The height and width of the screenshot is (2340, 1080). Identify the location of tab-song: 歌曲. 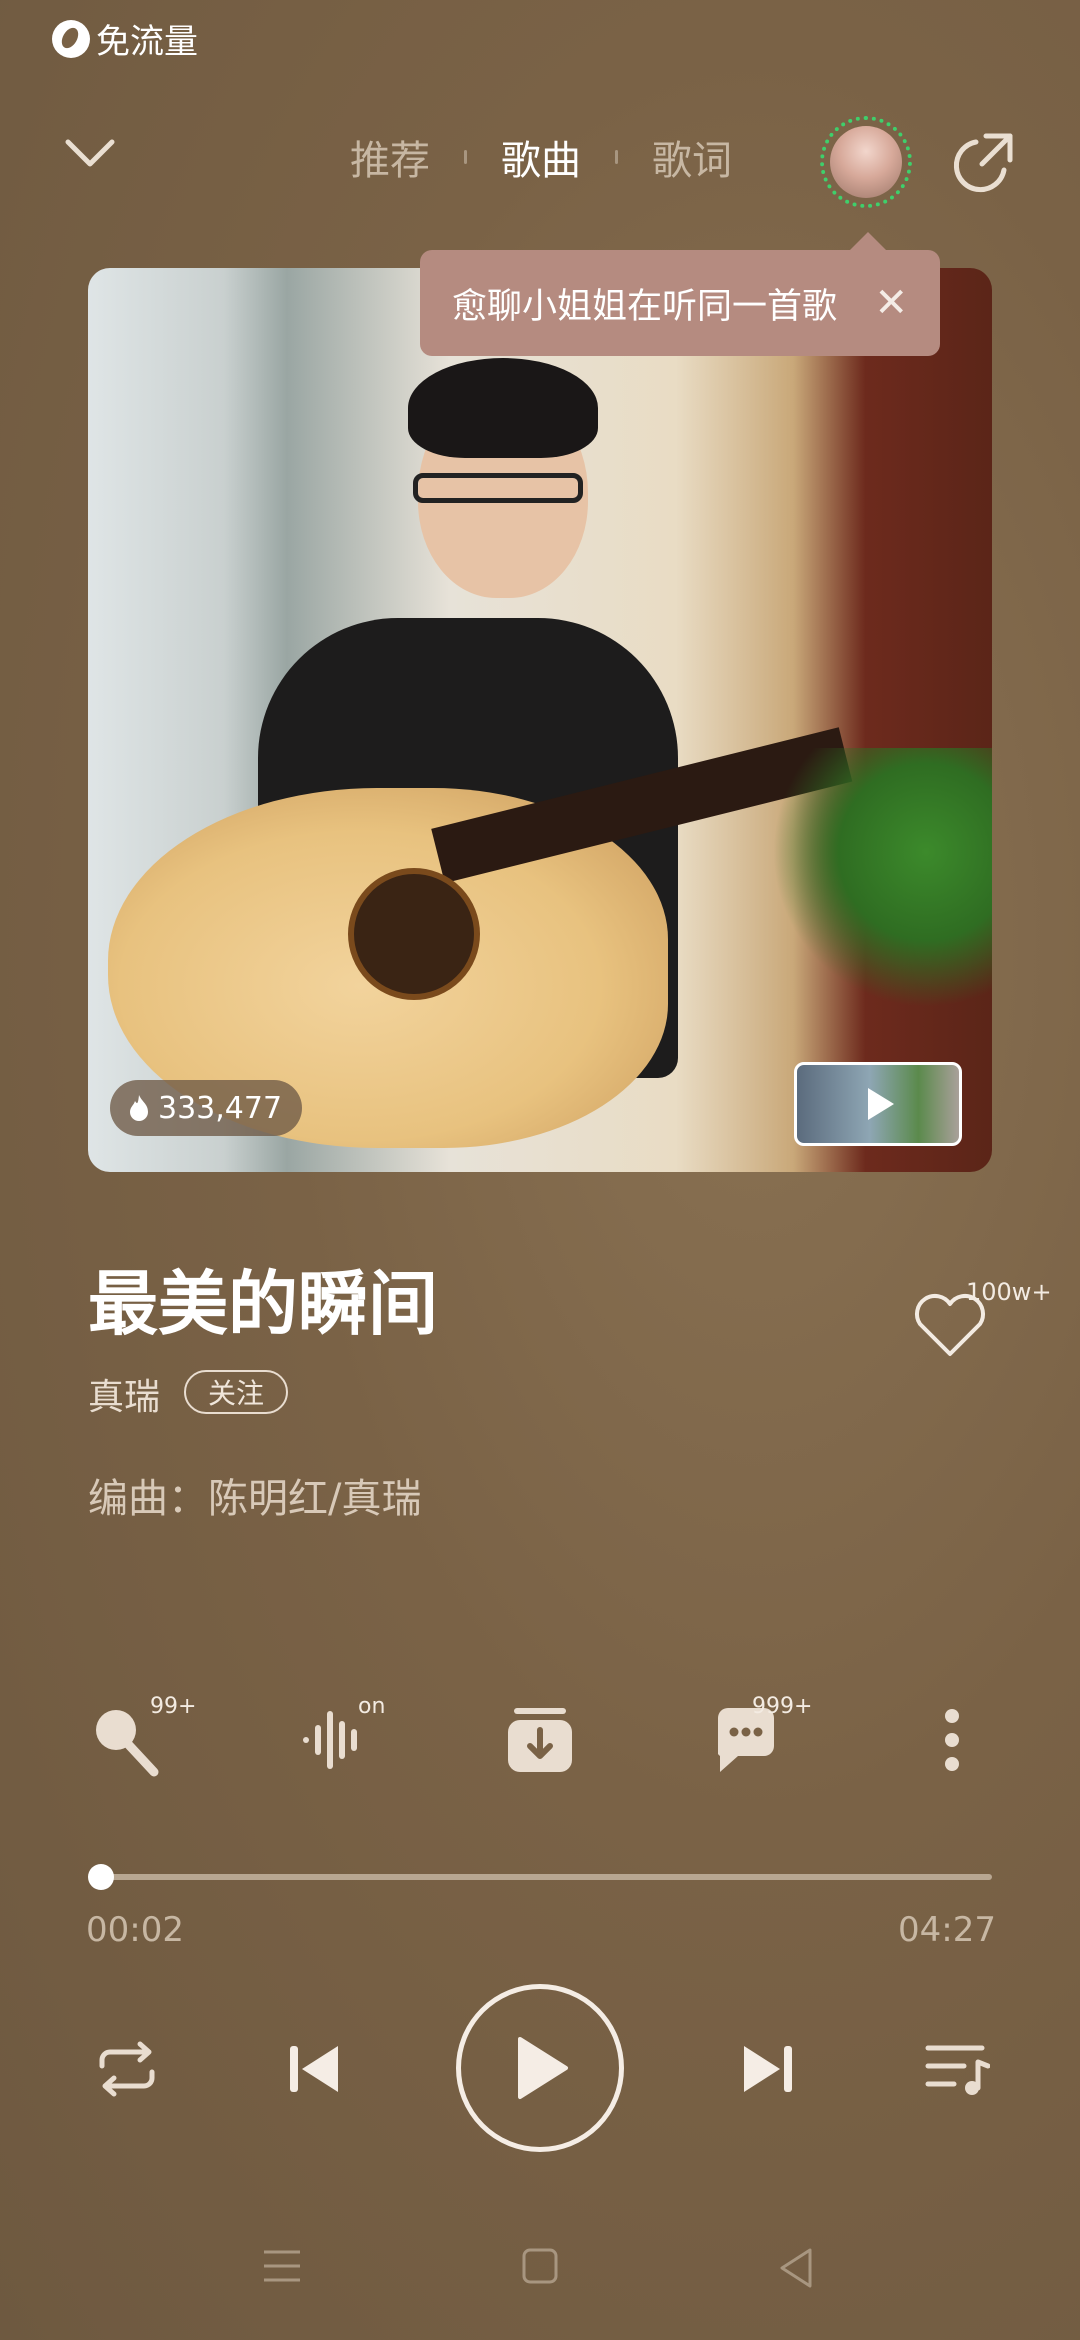
(541, 157).